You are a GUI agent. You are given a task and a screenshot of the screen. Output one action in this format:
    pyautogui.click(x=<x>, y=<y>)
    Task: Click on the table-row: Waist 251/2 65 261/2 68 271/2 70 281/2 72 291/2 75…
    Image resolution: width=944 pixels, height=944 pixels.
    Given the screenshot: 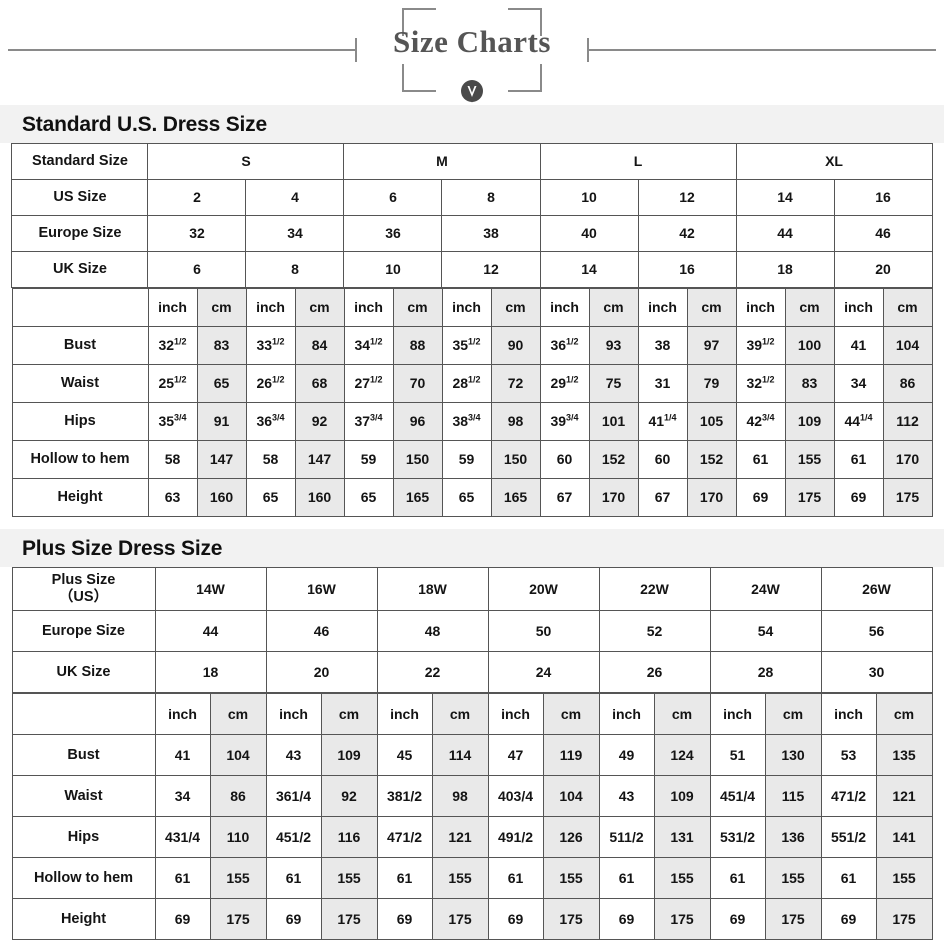 What is the action you would take?
    pyautogui.click(x=472, y=383)
    